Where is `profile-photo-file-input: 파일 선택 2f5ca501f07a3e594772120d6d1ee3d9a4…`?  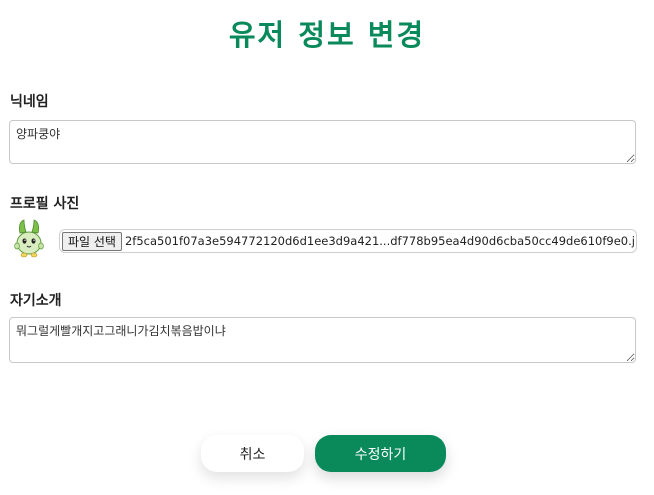 profile-photo-file-input: 파일 선택 2f5ca501f07a3e594772120d6d1ee3d9a4… is located at coordinates (348, 241).